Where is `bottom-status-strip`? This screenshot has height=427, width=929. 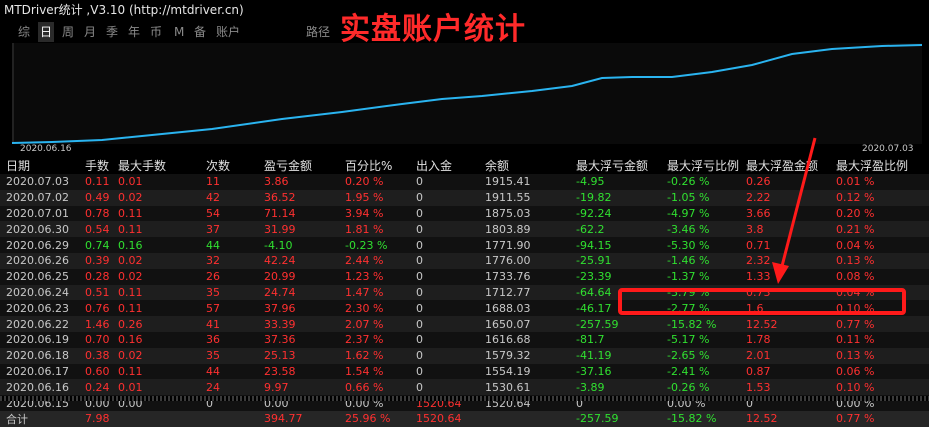
bottom-status-strip is located at coordinates (464, 398).